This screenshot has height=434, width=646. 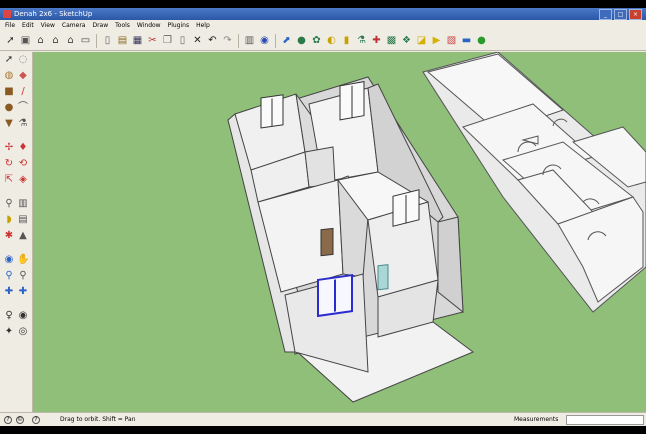 What do you see at coordinates (212, 40) in the screenshot?
I see `undo-icon: ↶` at bounding box center [212, 40].